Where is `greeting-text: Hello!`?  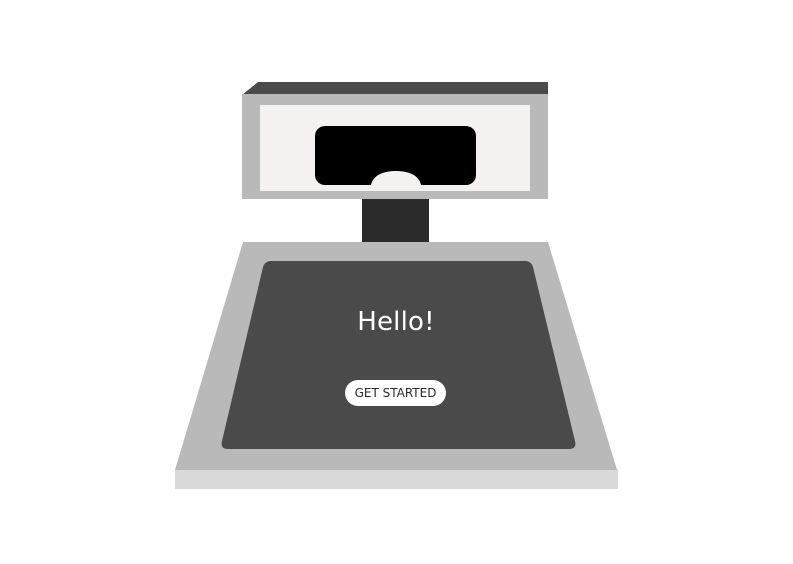 greeting-text: Hello! is located at coordinates (396, 322).